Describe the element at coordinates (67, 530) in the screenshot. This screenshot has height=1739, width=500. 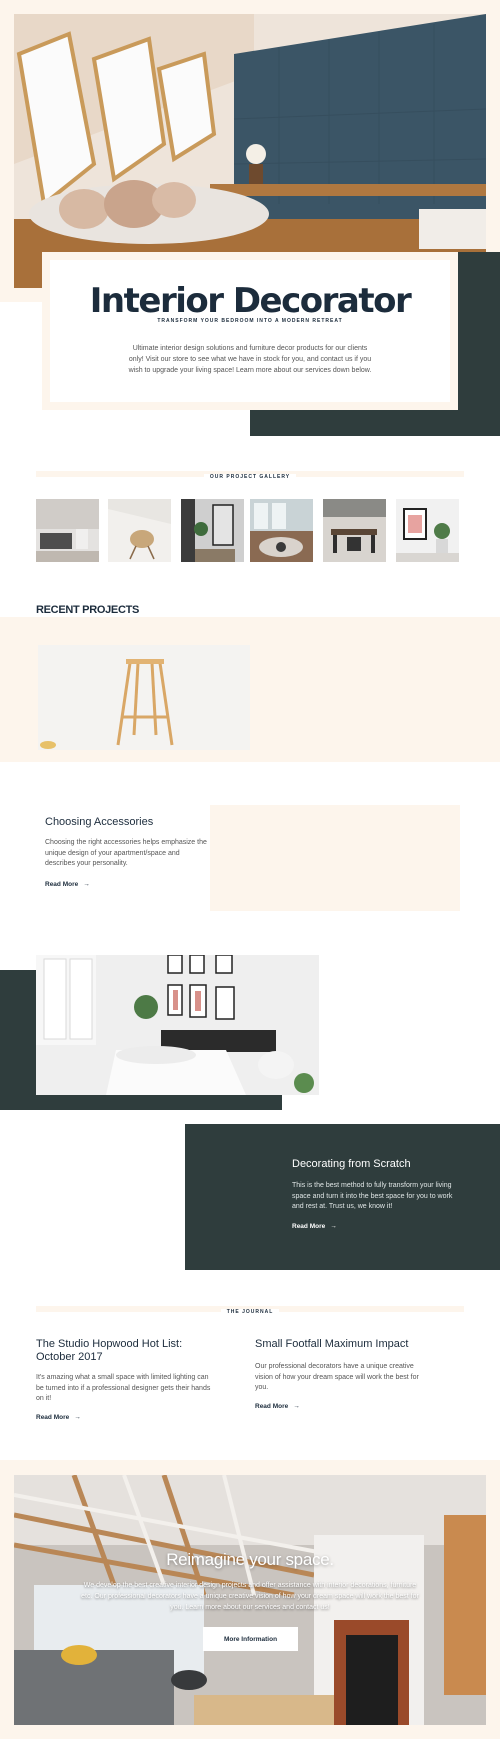
I see `gallery-thumb-living-room` at that location.